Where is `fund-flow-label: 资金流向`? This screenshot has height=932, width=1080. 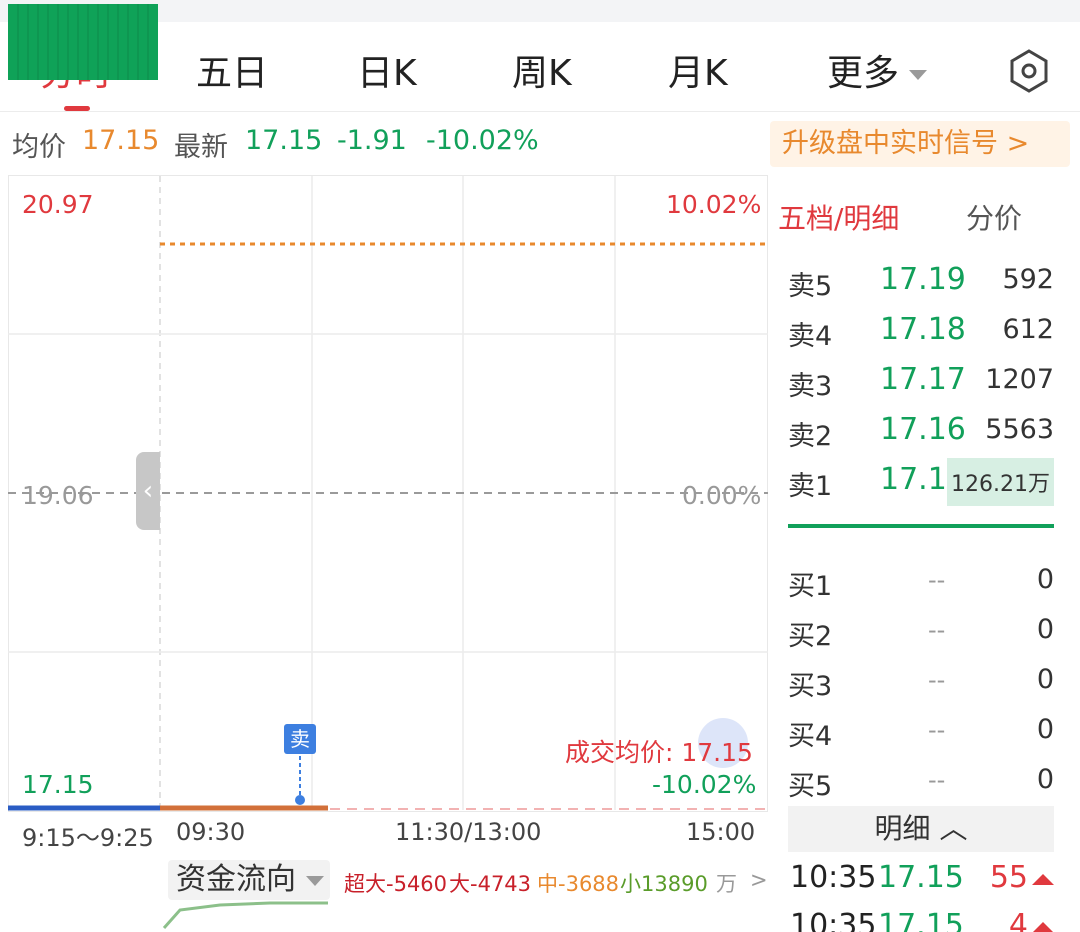
fund-flow-label: 资金流向 is located at coordinates (236, 879).